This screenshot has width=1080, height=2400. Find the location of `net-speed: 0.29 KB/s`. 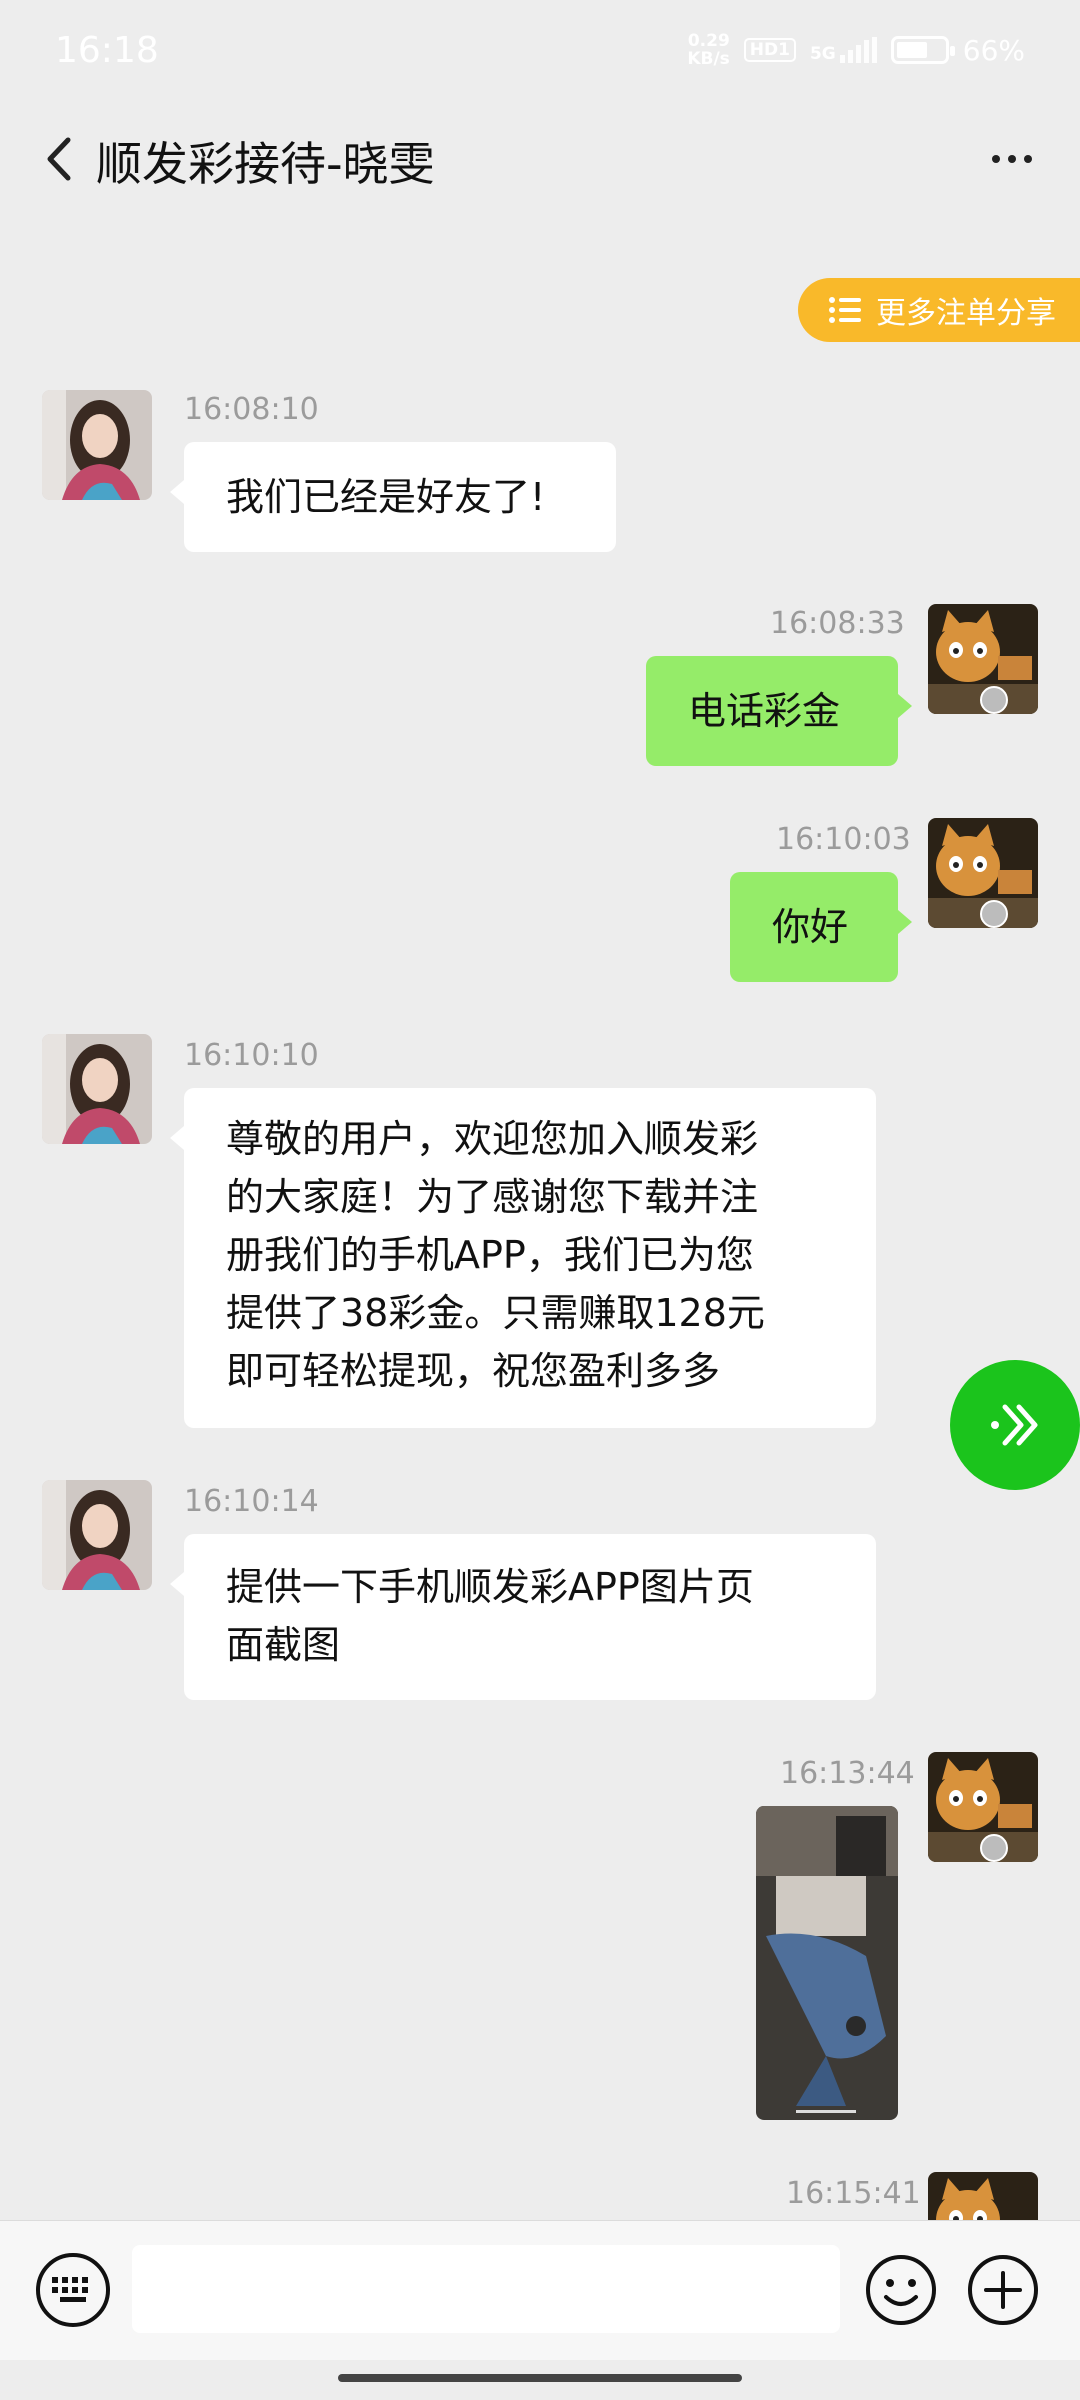

net-speed: 0.29 KB/s is located at coordinates (708, 50).